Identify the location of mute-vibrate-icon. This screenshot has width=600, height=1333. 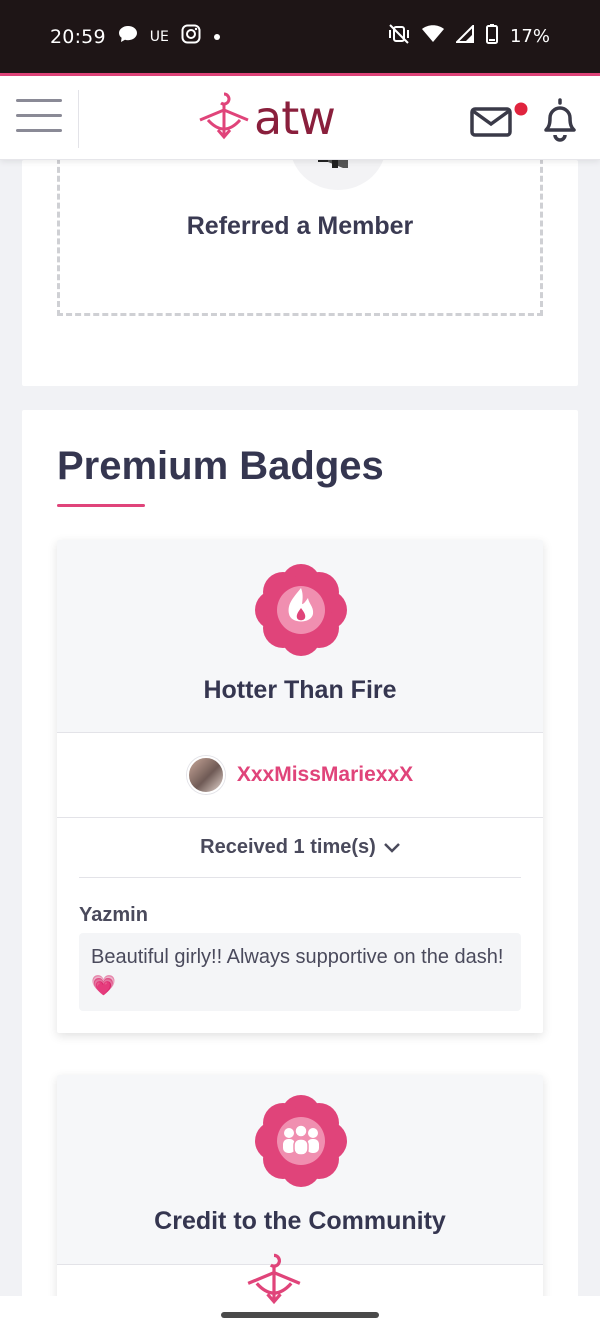
(399, 36).